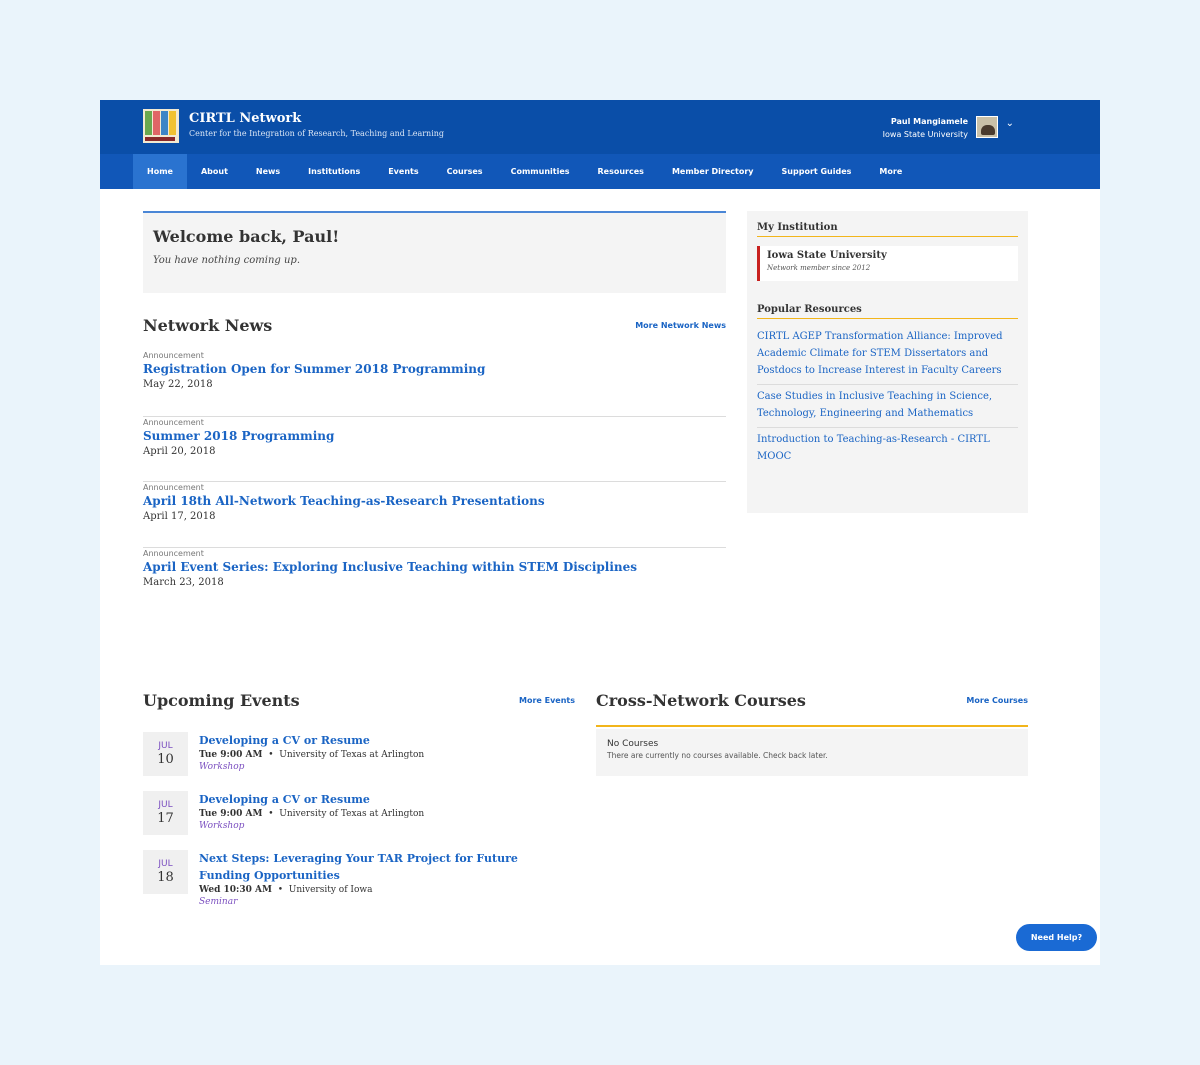 The image size is (1200, 1065). I want to click on more-news-link: More Network News, so click(680, 325).